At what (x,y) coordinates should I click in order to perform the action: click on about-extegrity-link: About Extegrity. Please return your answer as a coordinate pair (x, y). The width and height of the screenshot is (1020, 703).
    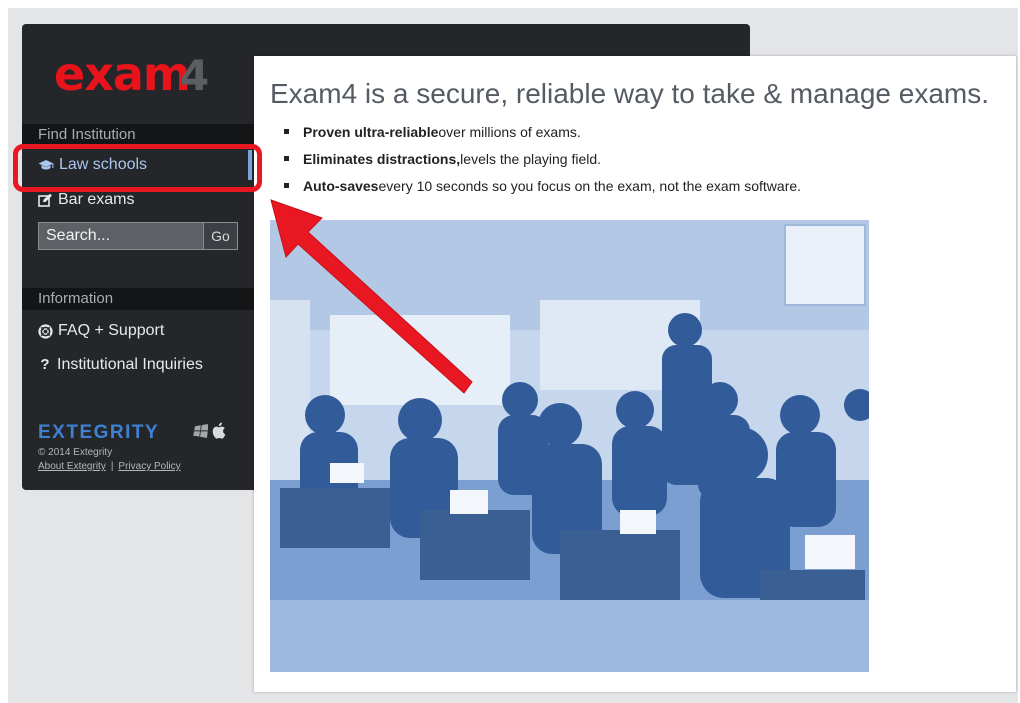
    Looking at the image, I should click on (72, 466).